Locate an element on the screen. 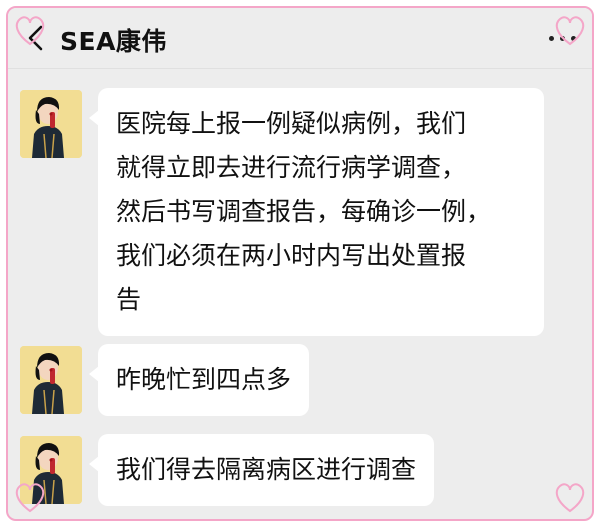  message-line: 就得立即去进行流行病学调查， is located at coordinates (291, 167).